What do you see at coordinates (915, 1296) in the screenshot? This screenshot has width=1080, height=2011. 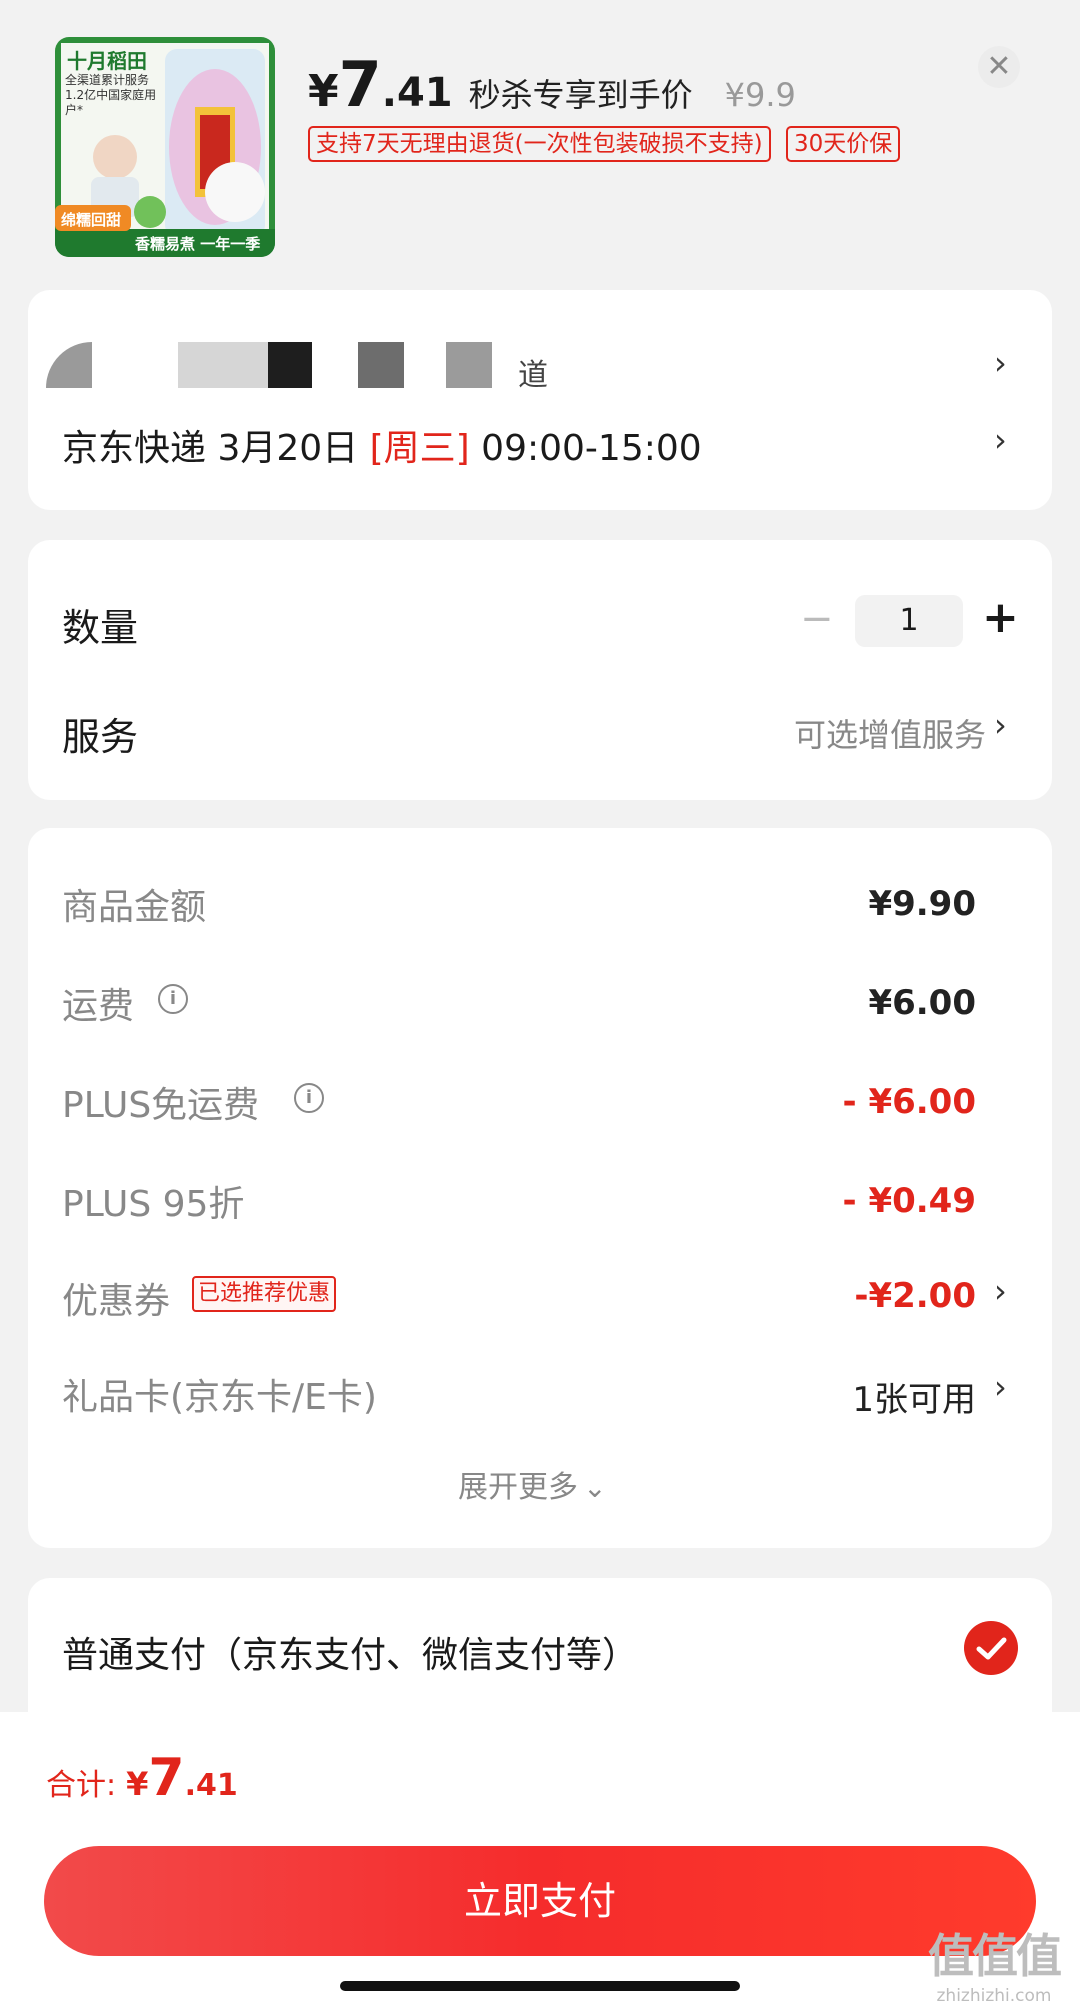 I see `coupon-value: -¥2.00` at bounding box center [915, 1296].